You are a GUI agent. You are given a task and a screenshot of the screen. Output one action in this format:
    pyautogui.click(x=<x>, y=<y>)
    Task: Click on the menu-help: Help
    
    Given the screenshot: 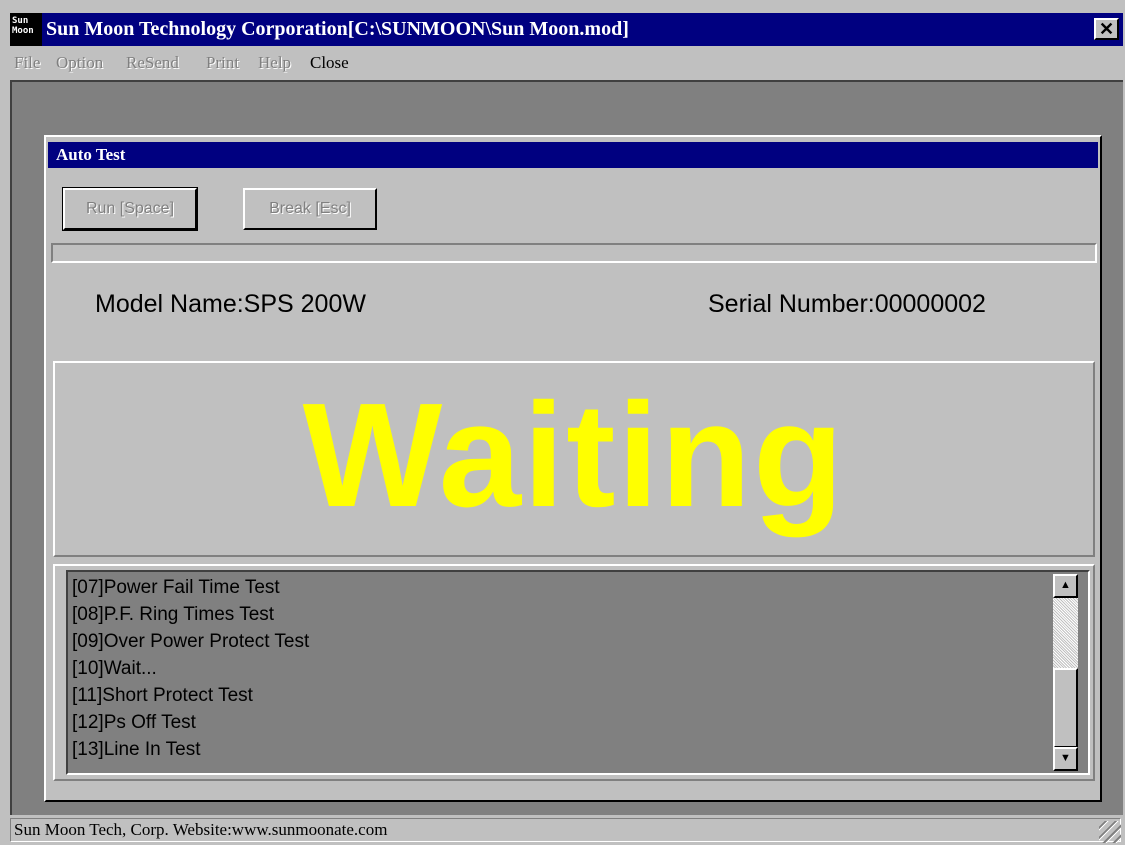 What is the action you would take?
    pyautogui.click(x=274, y=63)
    